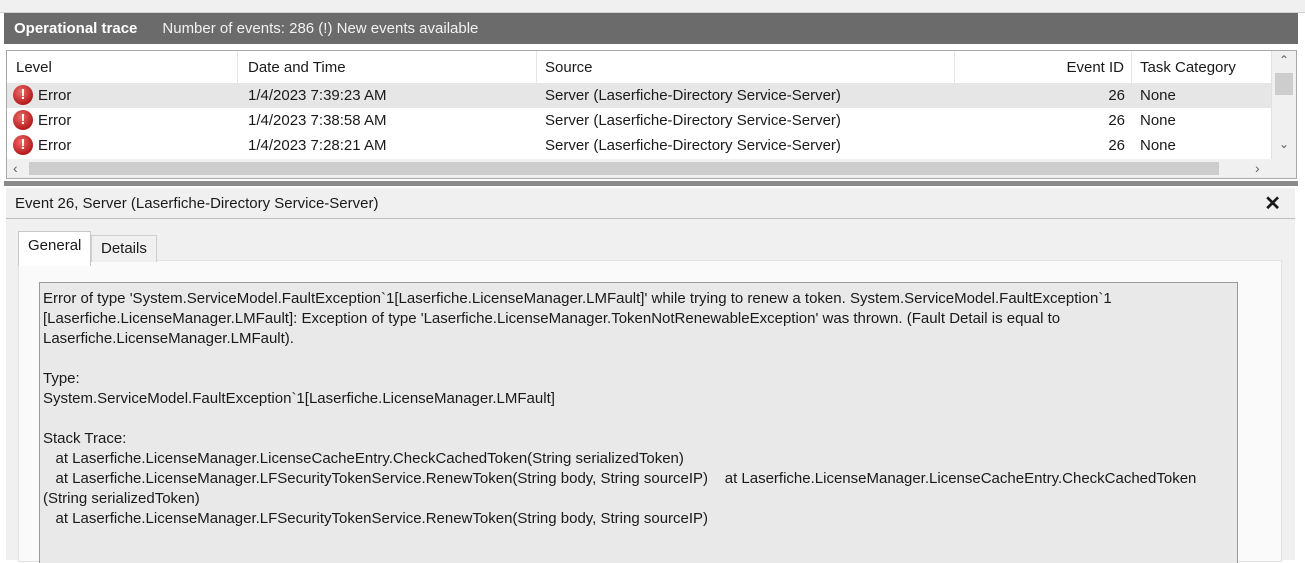 The image size is (1305, 563). What do you see at coordinates (387, 67) in the screenshot?
I see `column-header-date-time: Date and Time` at bounding box center [387, 67].